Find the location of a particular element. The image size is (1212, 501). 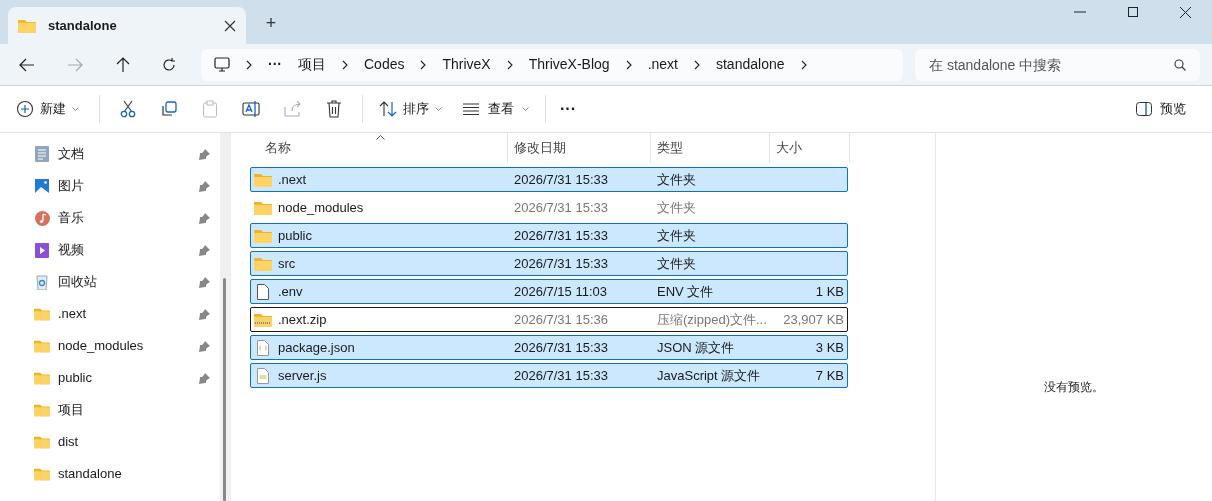

sort-button: 排序 is located at coordinates (410, 109).